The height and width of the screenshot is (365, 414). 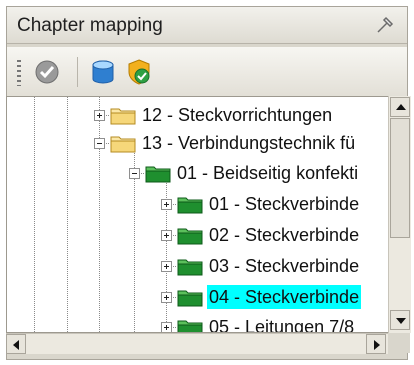 What do you see at coordinates (16, 344) in the screenshot?
I see `scroll-left-button` at bounding box center [16, 344].